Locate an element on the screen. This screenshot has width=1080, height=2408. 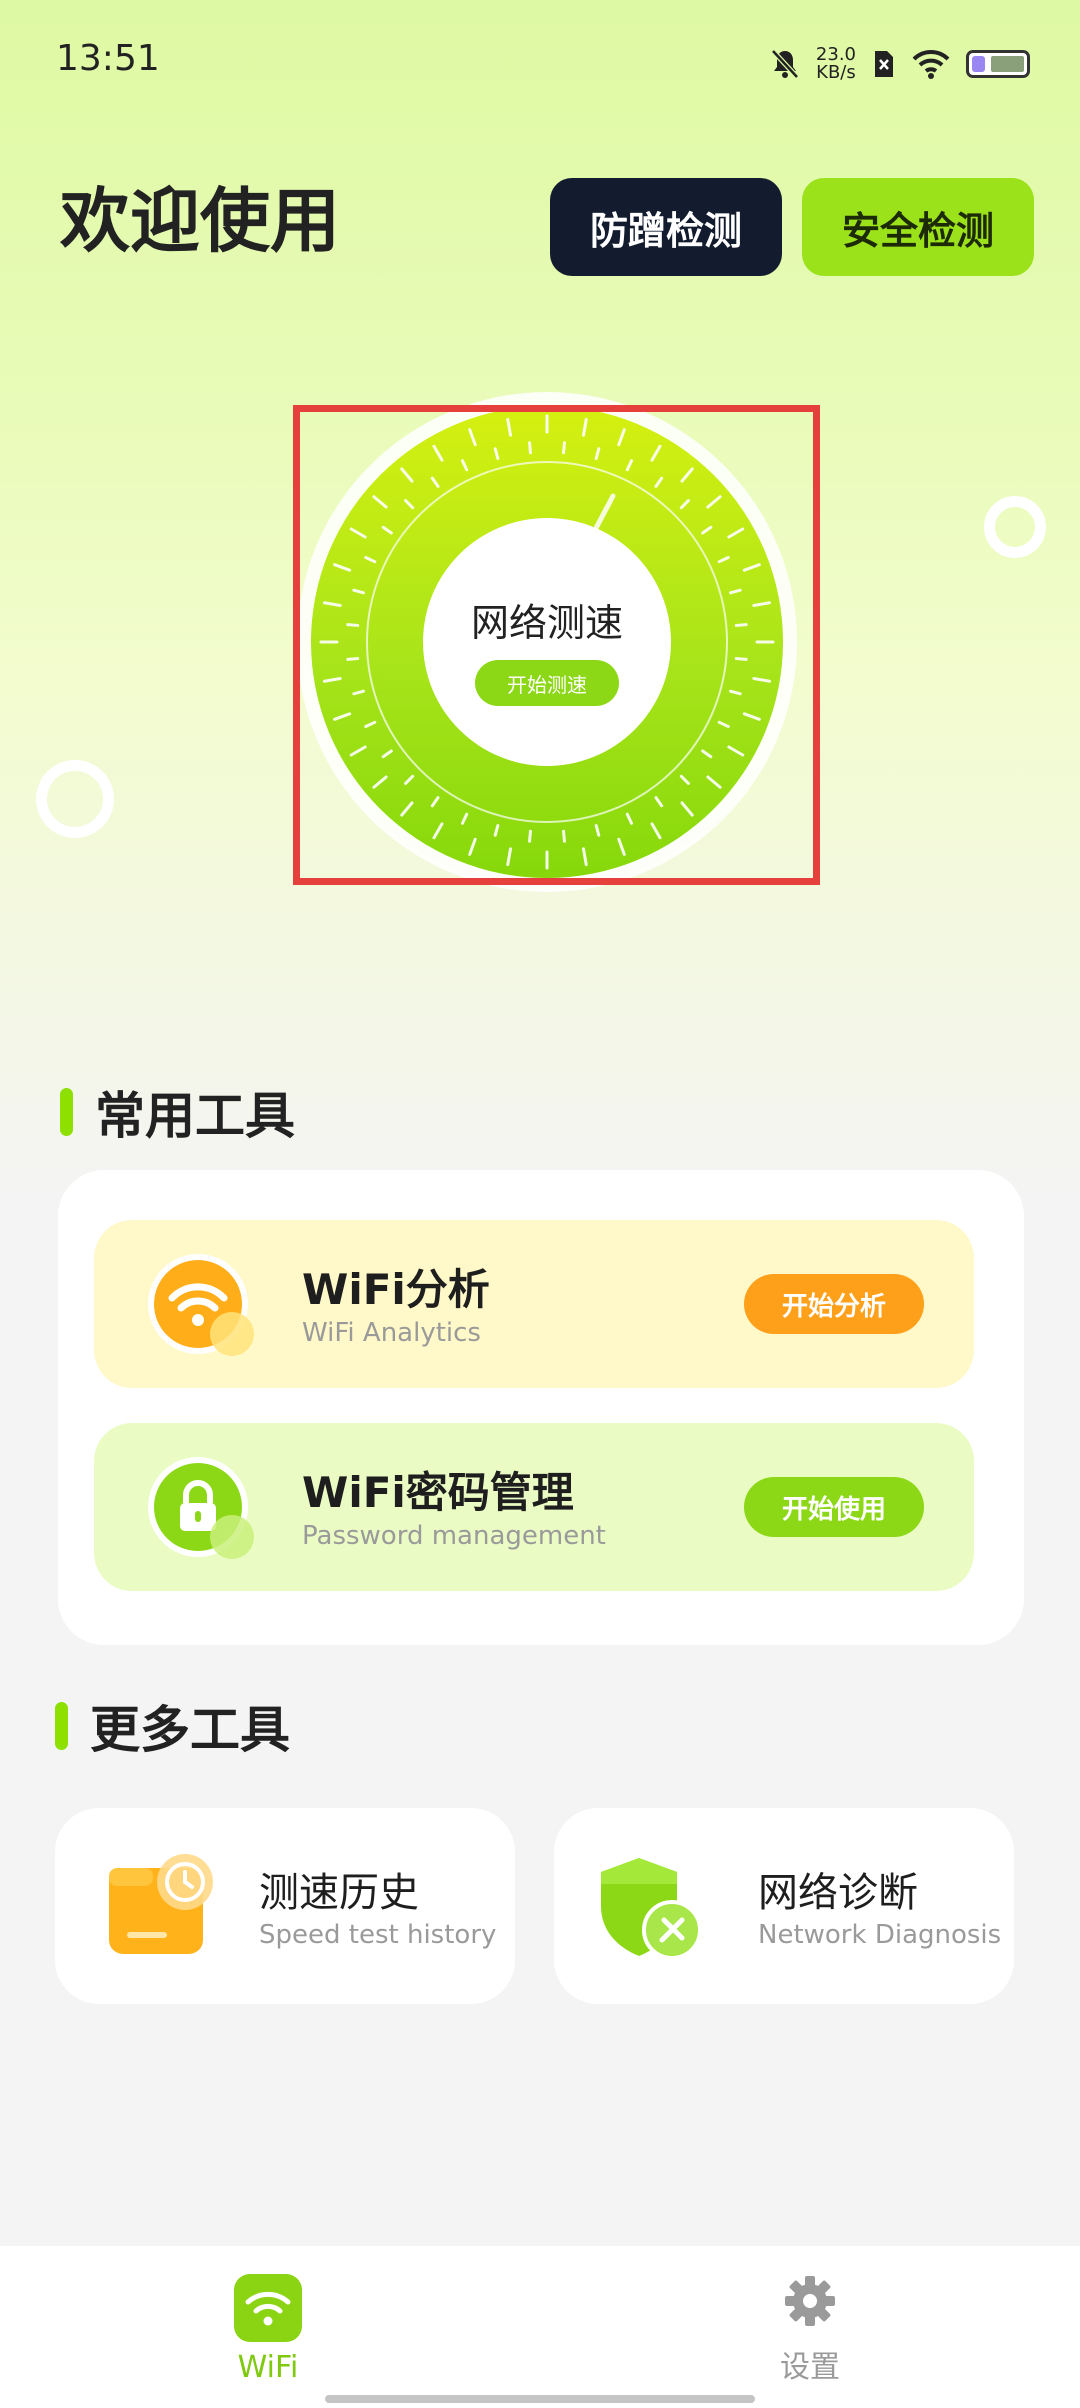
tool-title: WiFi密码管理 is located at coordinates (438, 1492).